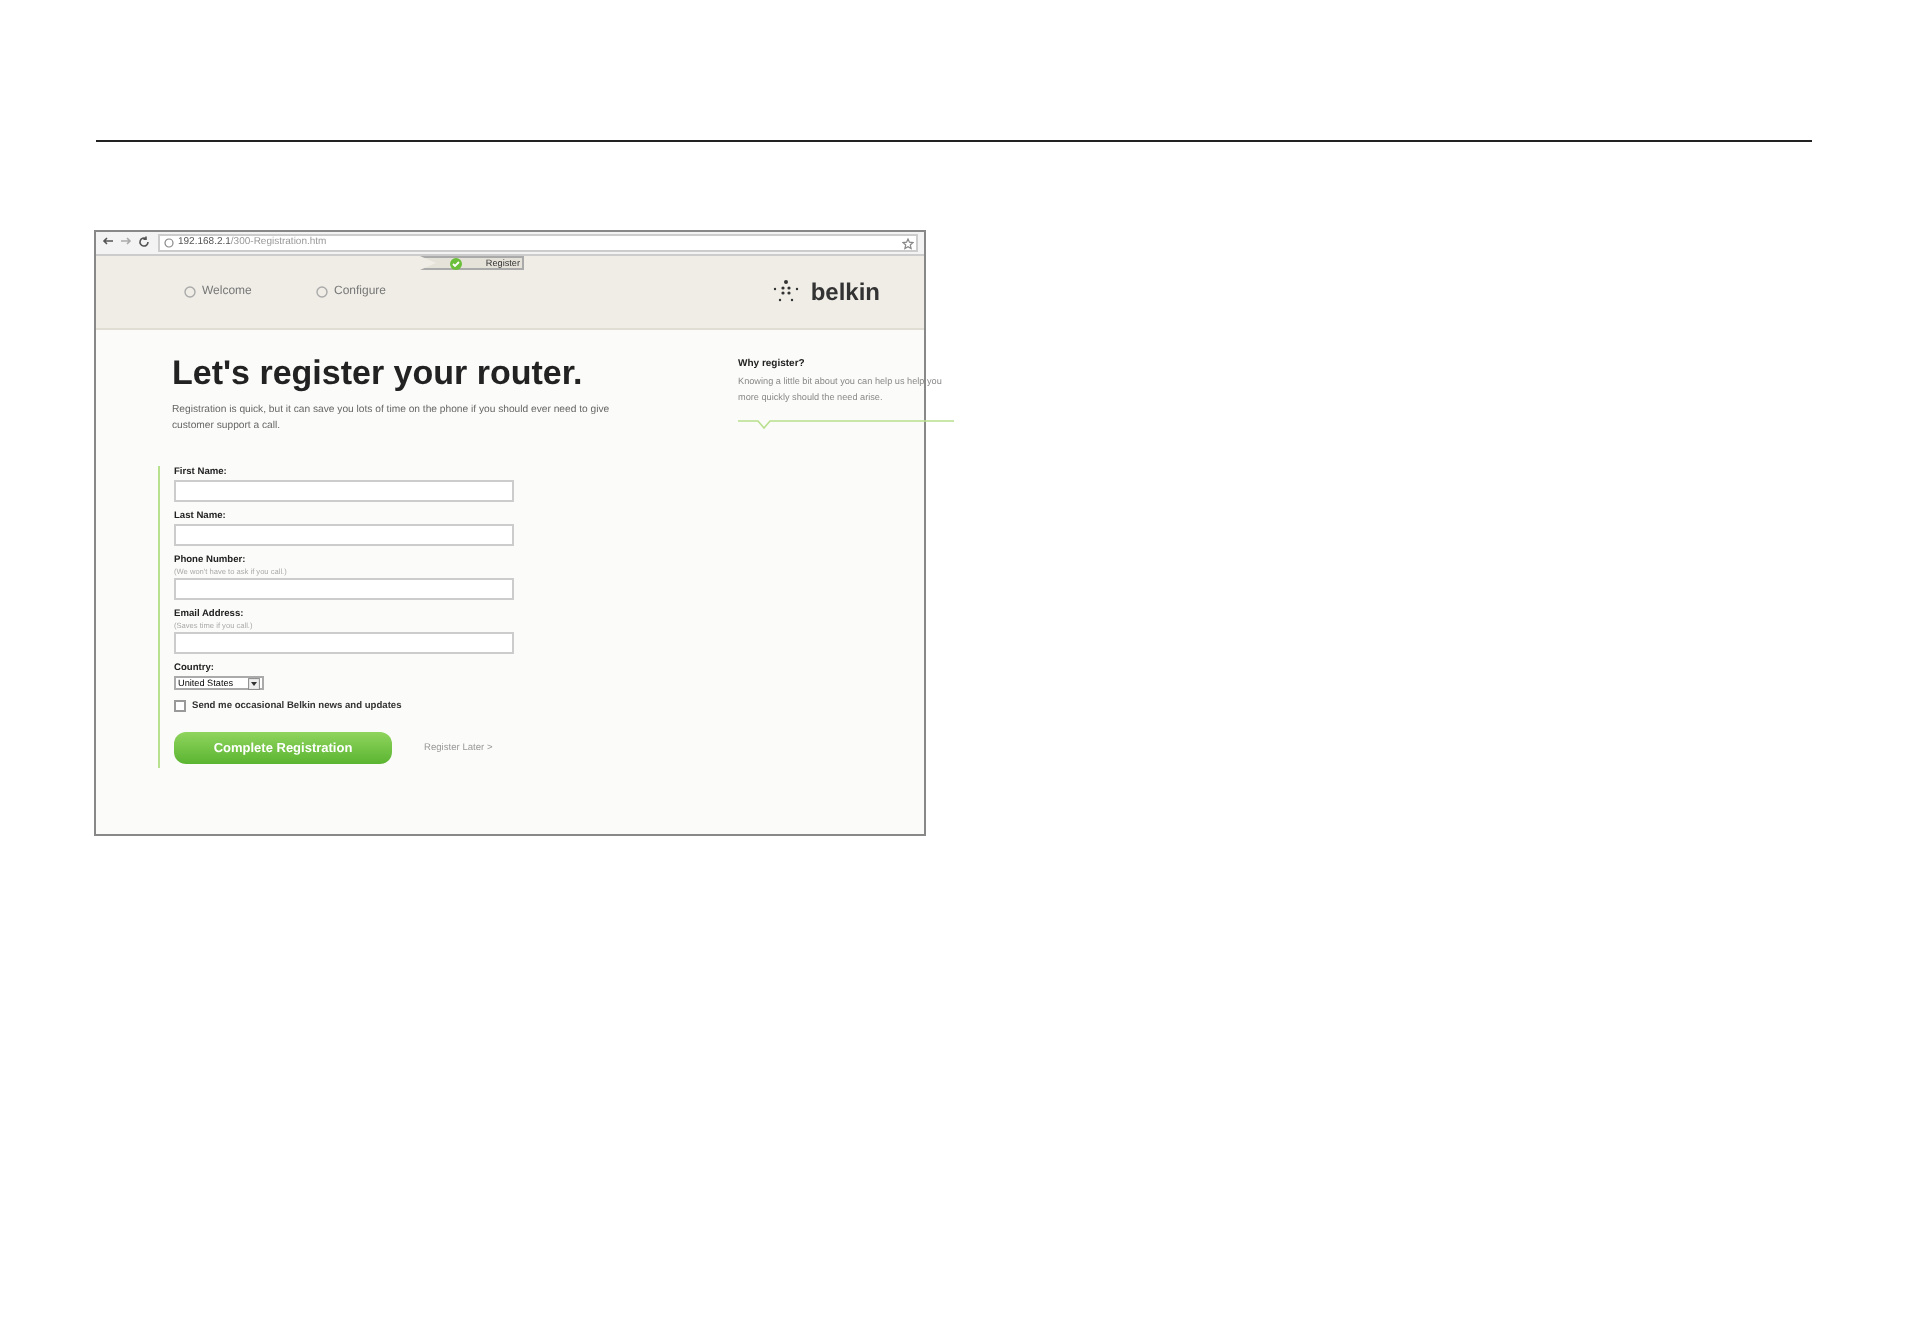 The image size is (1908, 1336). Describe the element at coordinates (845, 292) in the screenshot. I see `brand-logo: belkin` at that location.